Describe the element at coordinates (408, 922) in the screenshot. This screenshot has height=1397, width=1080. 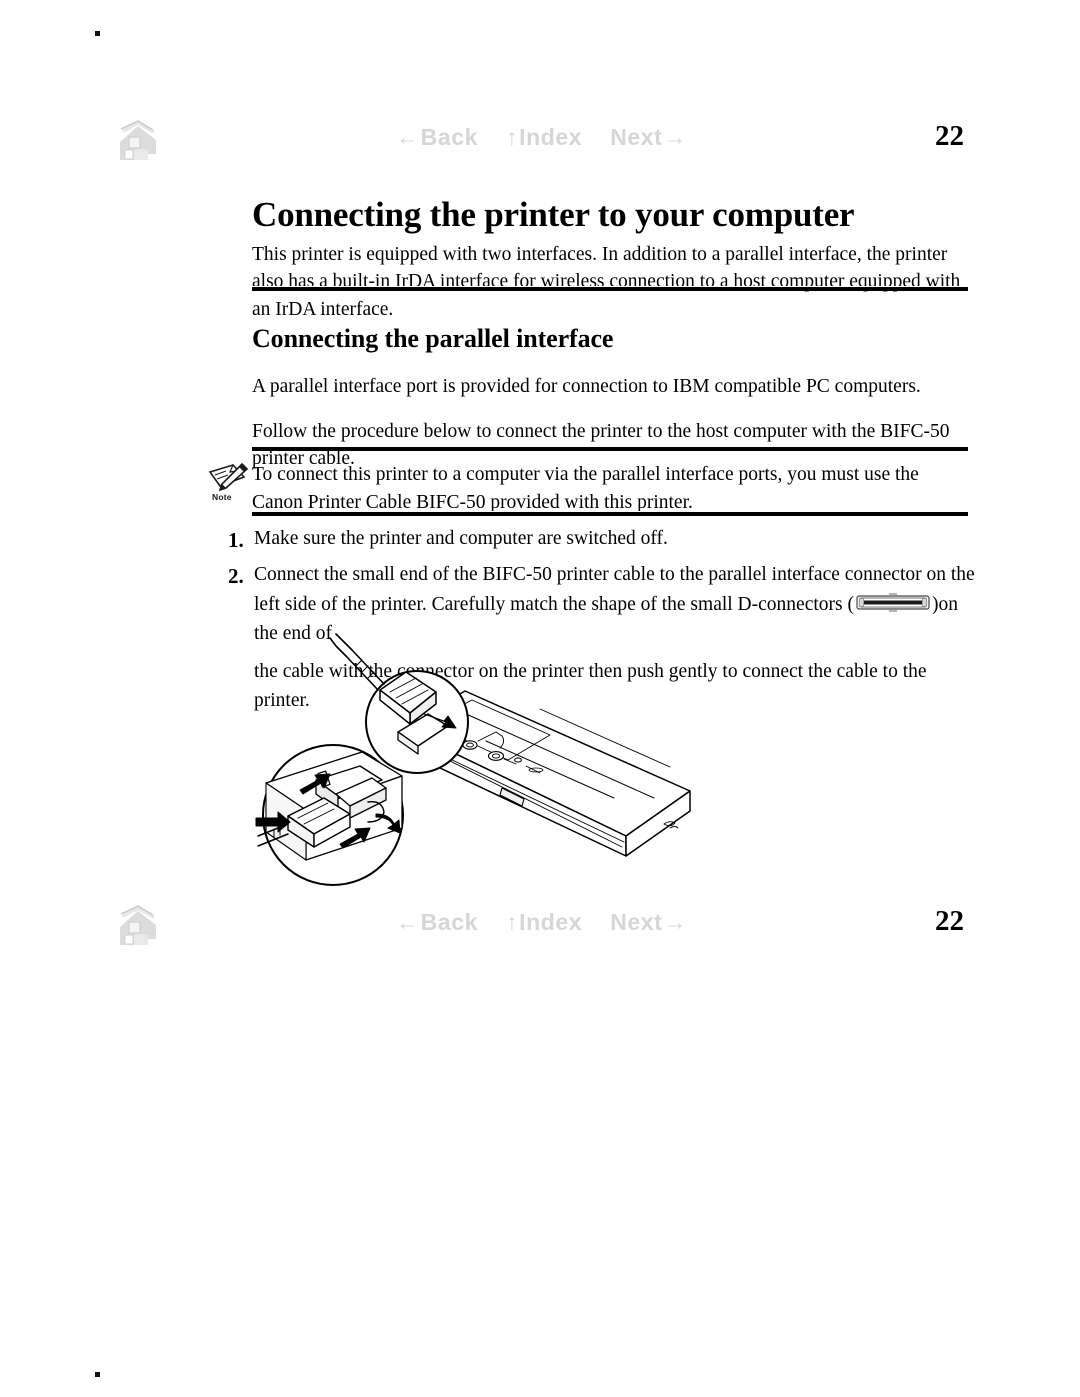
I see `arrow-left-icon-bottom: ←` at that location.